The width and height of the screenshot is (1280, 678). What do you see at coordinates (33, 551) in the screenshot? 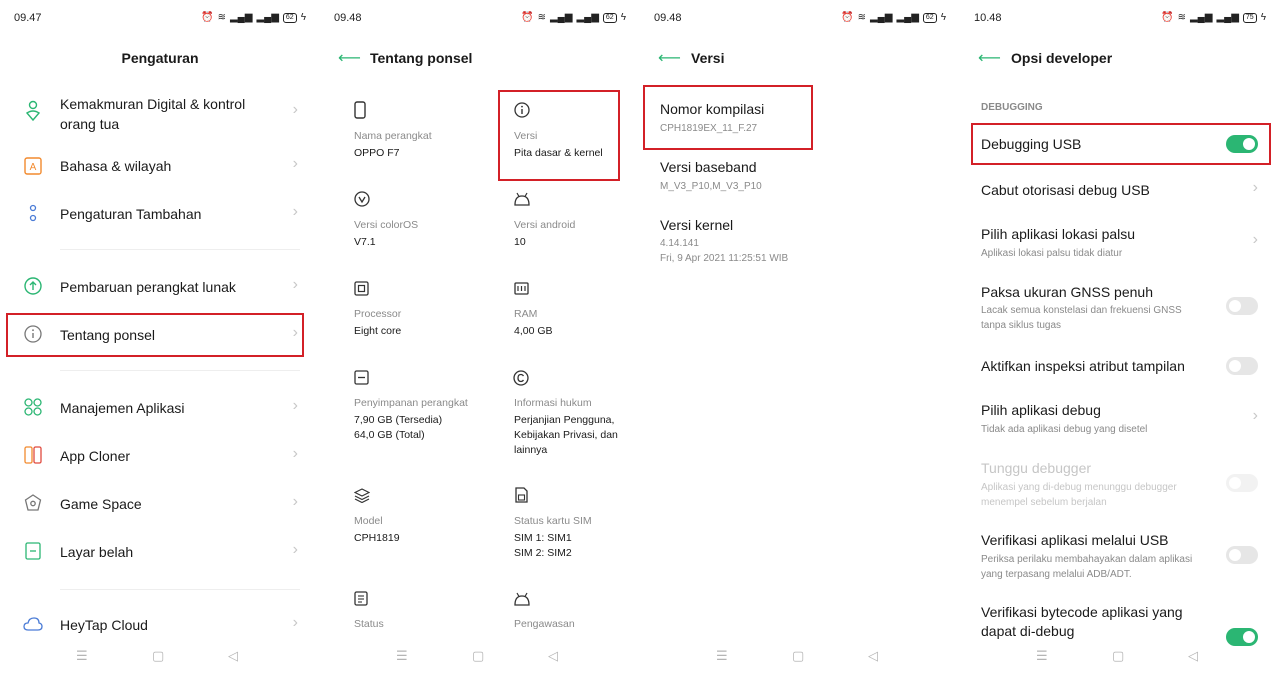
I see `split-screen-icon` at bounding box center [33, 551].